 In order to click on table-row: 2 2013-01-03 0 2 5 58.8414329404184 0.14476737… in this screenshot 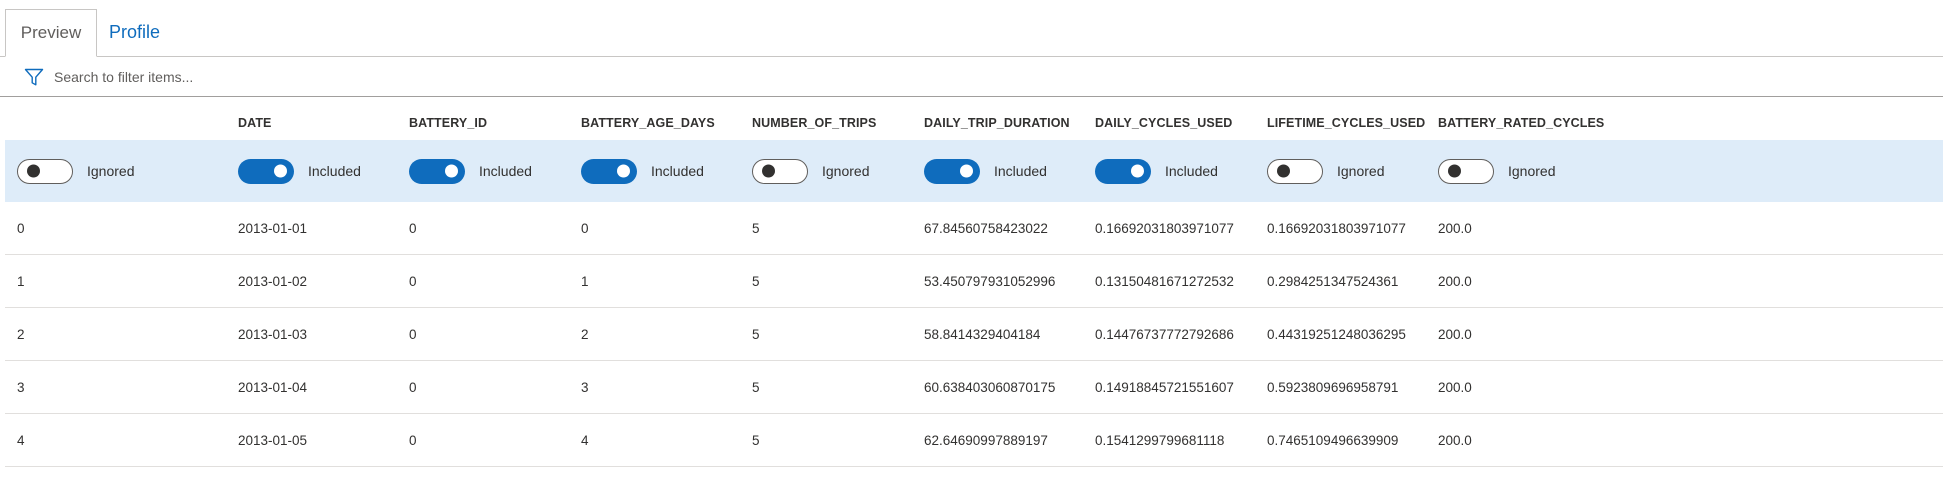, I will do `click(974, 334)`.